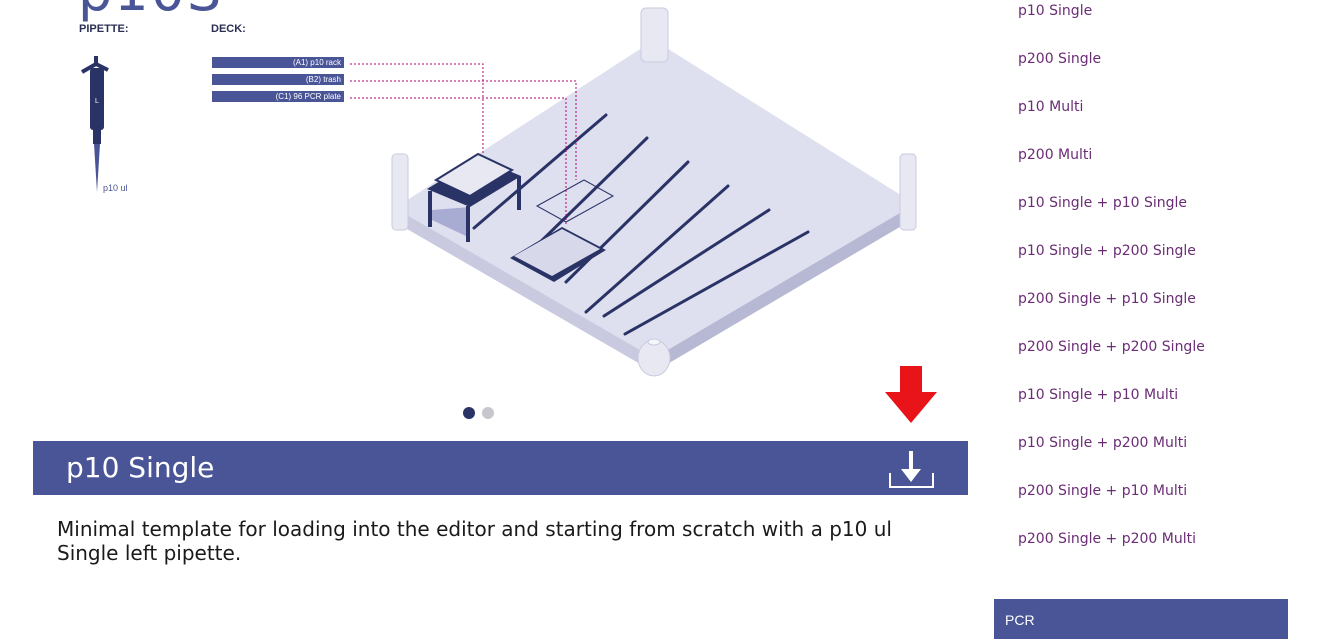  I want to click on sidebar-item-p10-single: p10 Single, so click(1055, 11).